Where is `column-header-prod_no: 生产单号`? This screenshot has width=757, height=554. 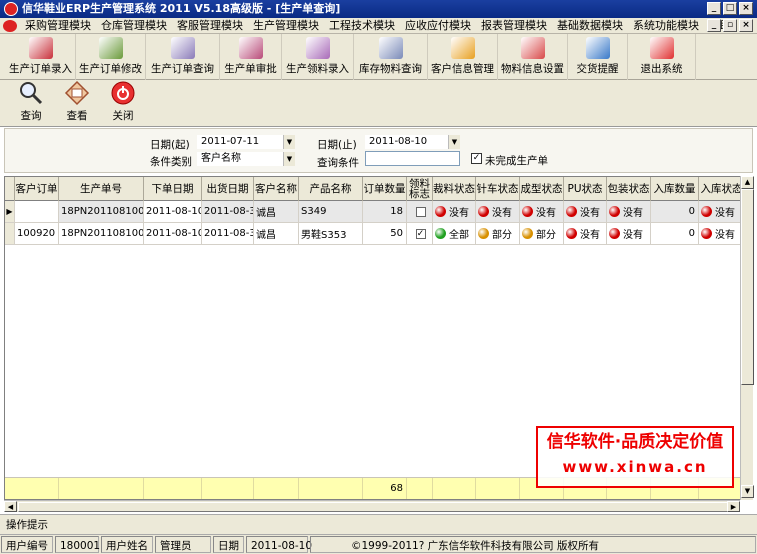
column-header-prod_no: 生产单号 is located at coordinates (101, 189).